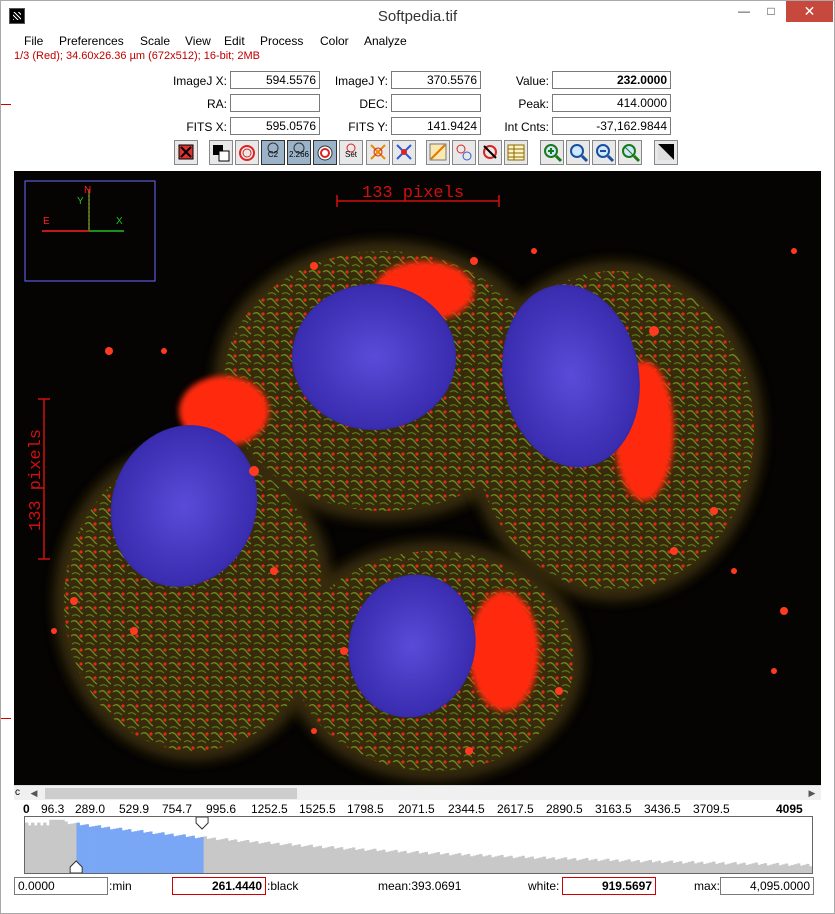  I want to click on zoom-out-icon, so click(604, 152).